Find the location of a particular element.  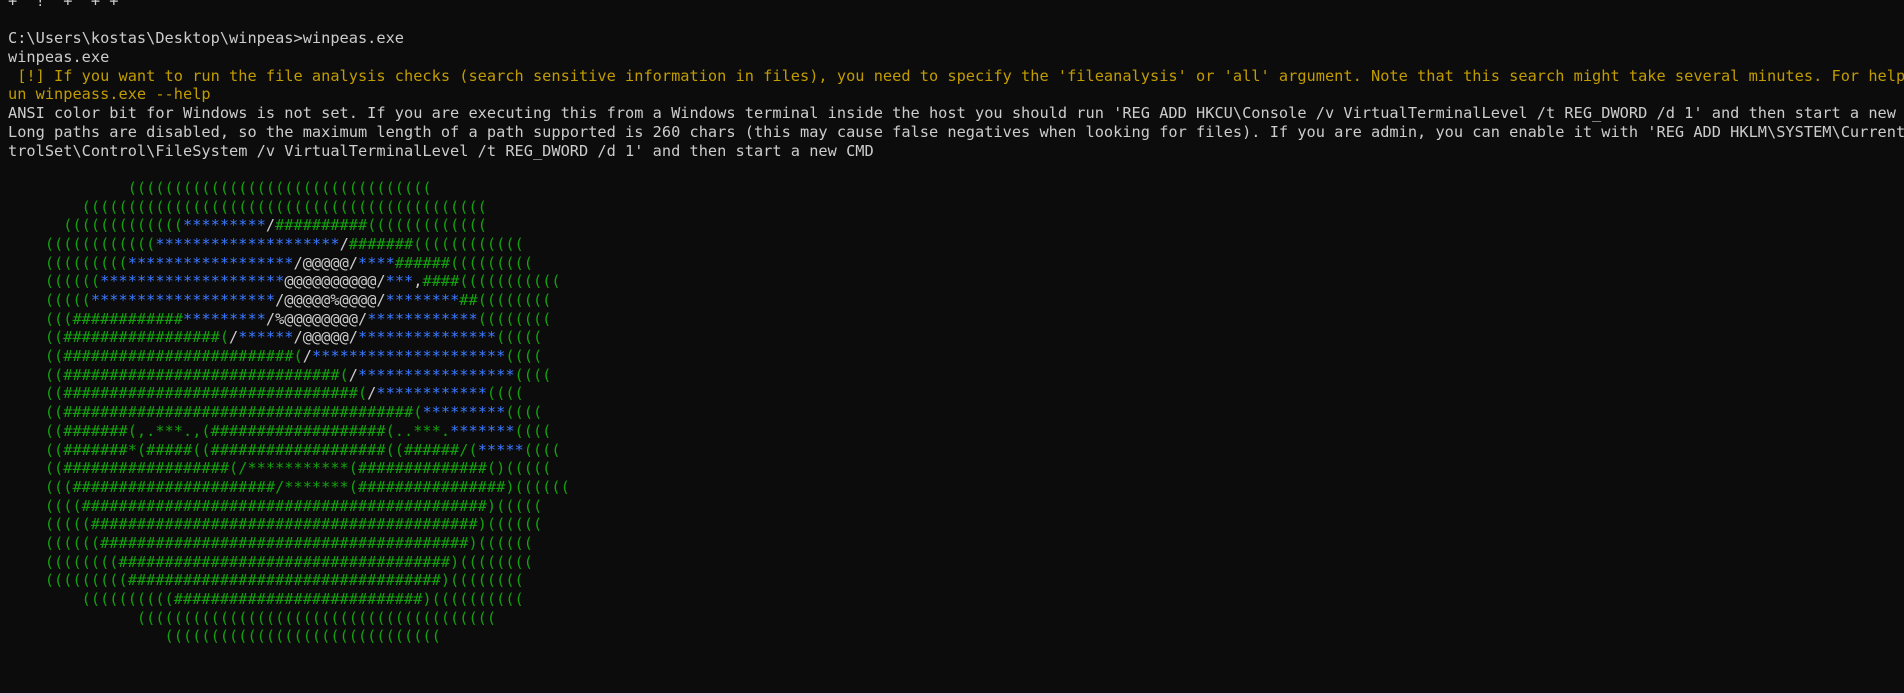

ascii-art-segment: *** is located at coordinates (399, 281).